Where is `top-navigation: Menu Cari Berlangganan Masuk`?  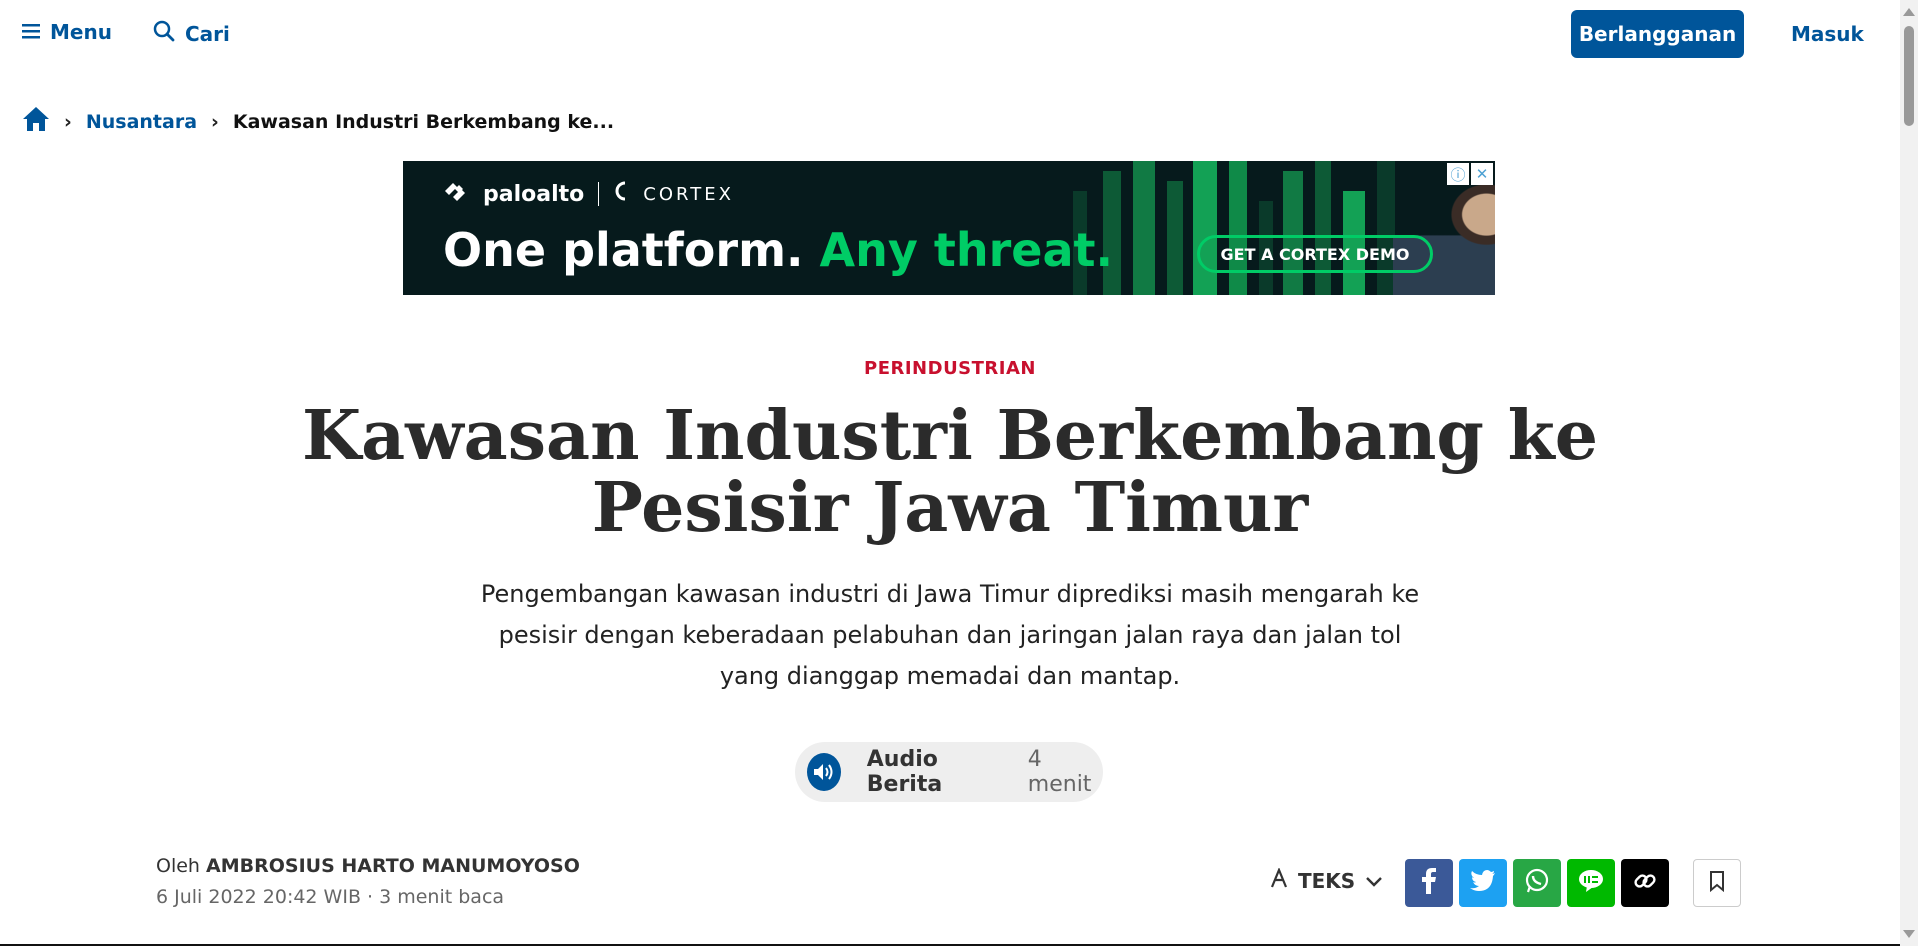
top-navigation: Menu Cari Berlangganan Masuk is located at coordinates (950, 35).